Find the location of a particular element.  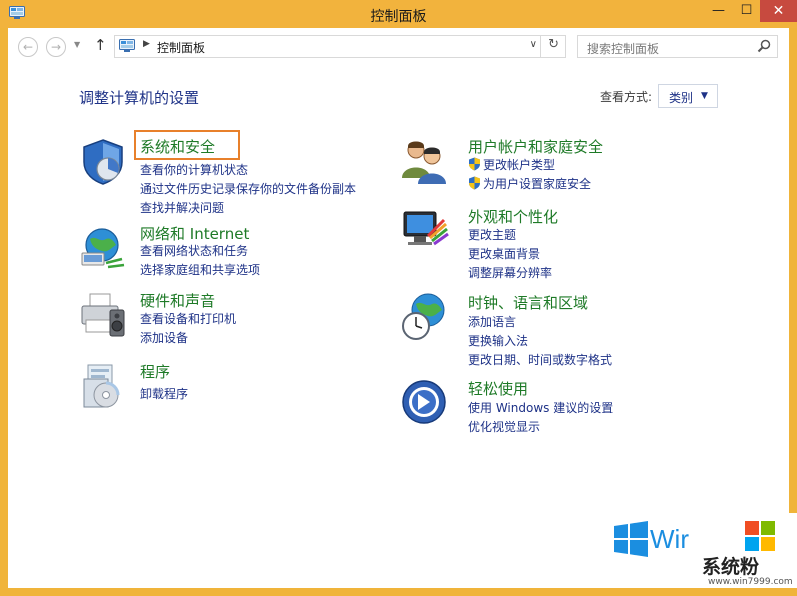

category-title-network: 网络和 Internet is located at coordinates (194, 233).